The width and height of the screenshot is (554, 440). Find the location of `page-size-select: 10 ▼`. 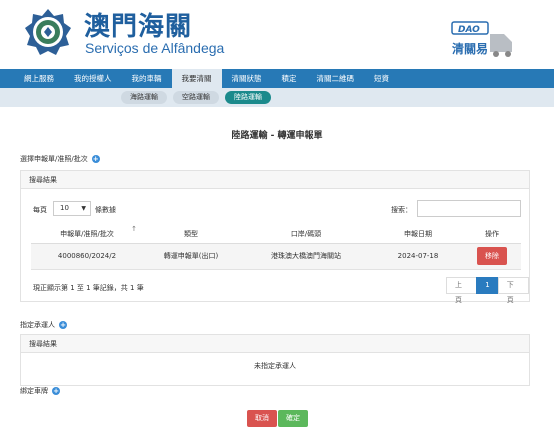

page-size-select: 10 ▼ is located at coordinates (72, 208).